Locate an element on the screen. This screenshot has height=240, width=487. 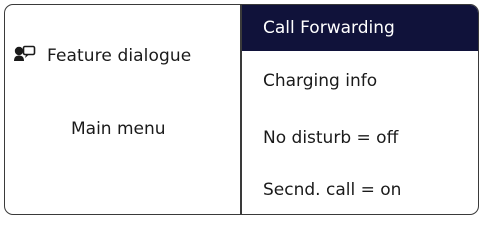
menu-item-second-call: Secnd. call = on is located at coordinates (360, 190).